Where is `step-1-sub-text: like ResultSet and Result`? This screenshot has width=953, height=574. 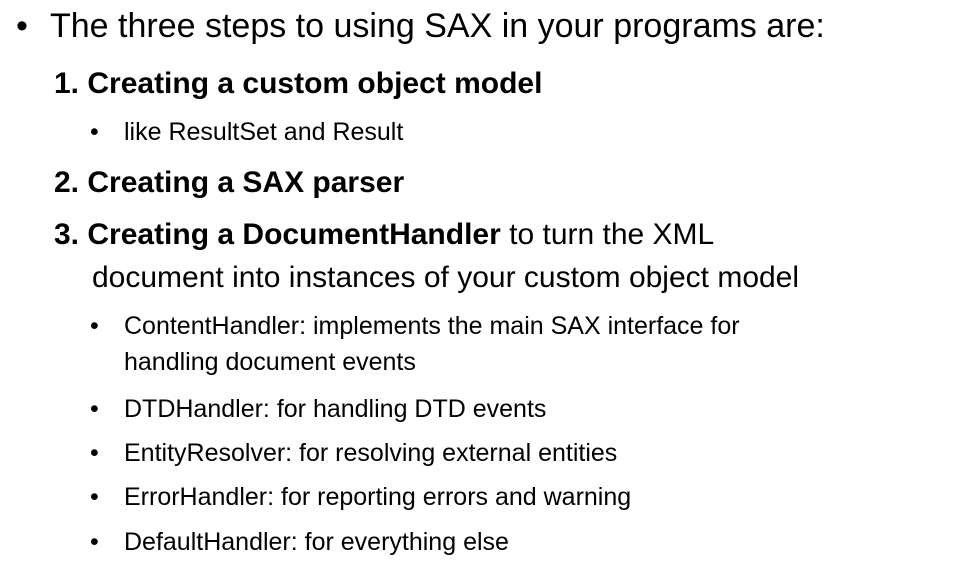
step-1-sub-text: like ResultSet and Result is located at coordinates (264, 132).